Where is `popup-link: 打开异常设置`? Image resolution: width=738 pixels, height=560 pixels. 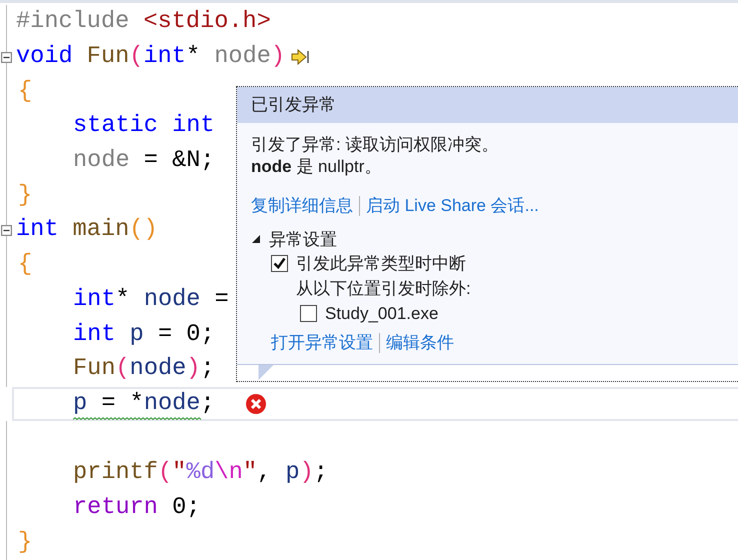
popup-link: 打开异常设置 is located at coordinates (322, 342).